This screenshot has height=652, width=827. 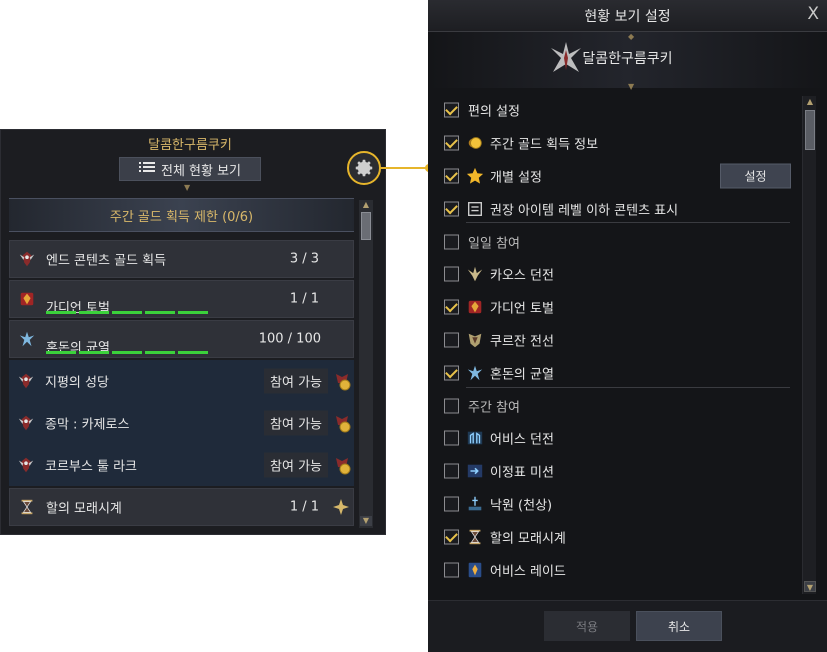 I want to click on setting-chaos-rift: 혼돈의 균열, so click(x=621, y=372).